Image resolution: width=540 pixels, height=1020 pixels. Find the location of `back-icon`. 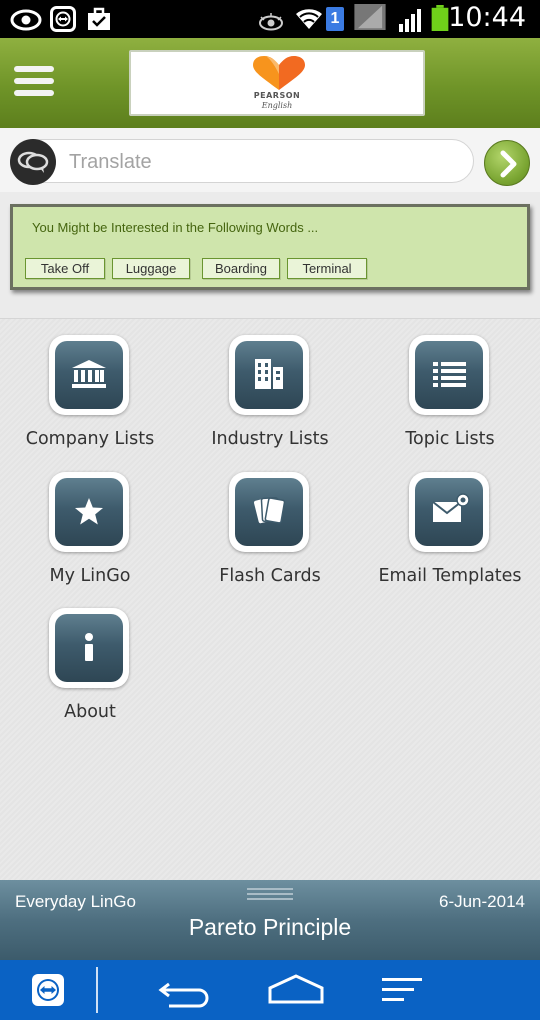

back-icon is located at coordinates (183, 990).